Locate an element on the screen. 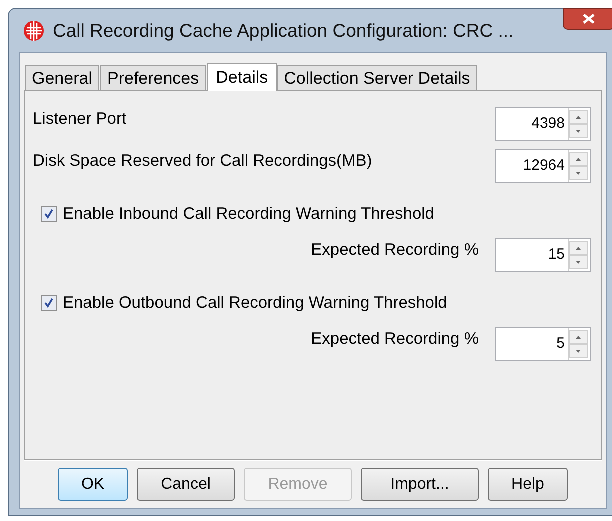 This screenshot has height=521, width=612. tab: Preferences is located at coordinates (153, 77).